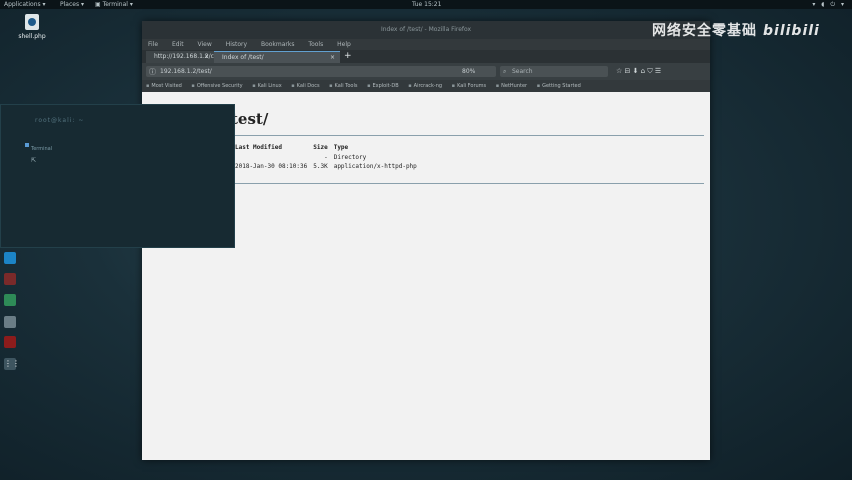 This screenshot has width=852, height=480. I want to click on search-icon: ⌕, so click(505, 71).